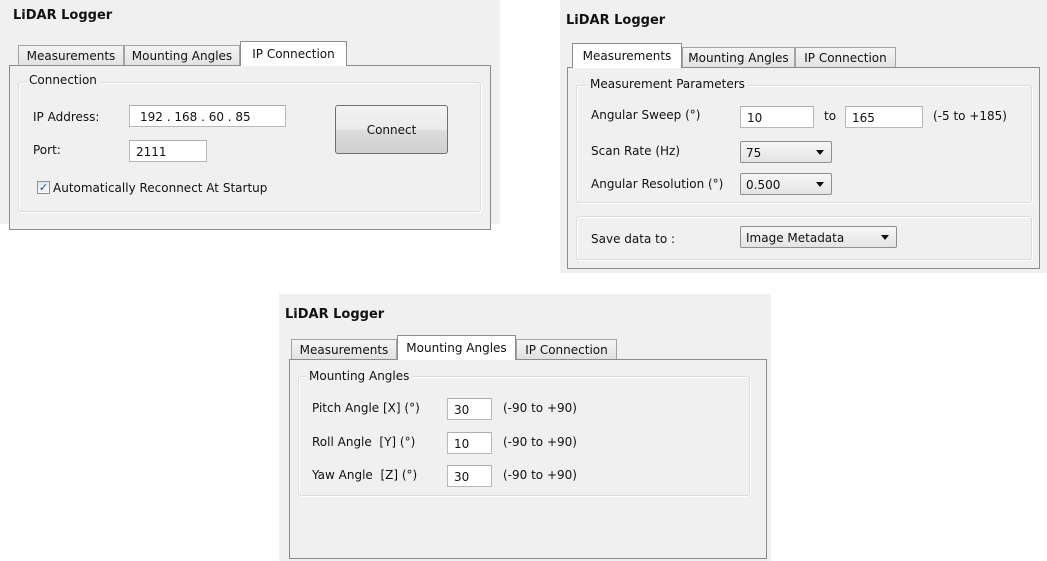 This screenshot has height=561, width=1047. I want to click on angular-resolution-value: 0.500, so click(763, 185).